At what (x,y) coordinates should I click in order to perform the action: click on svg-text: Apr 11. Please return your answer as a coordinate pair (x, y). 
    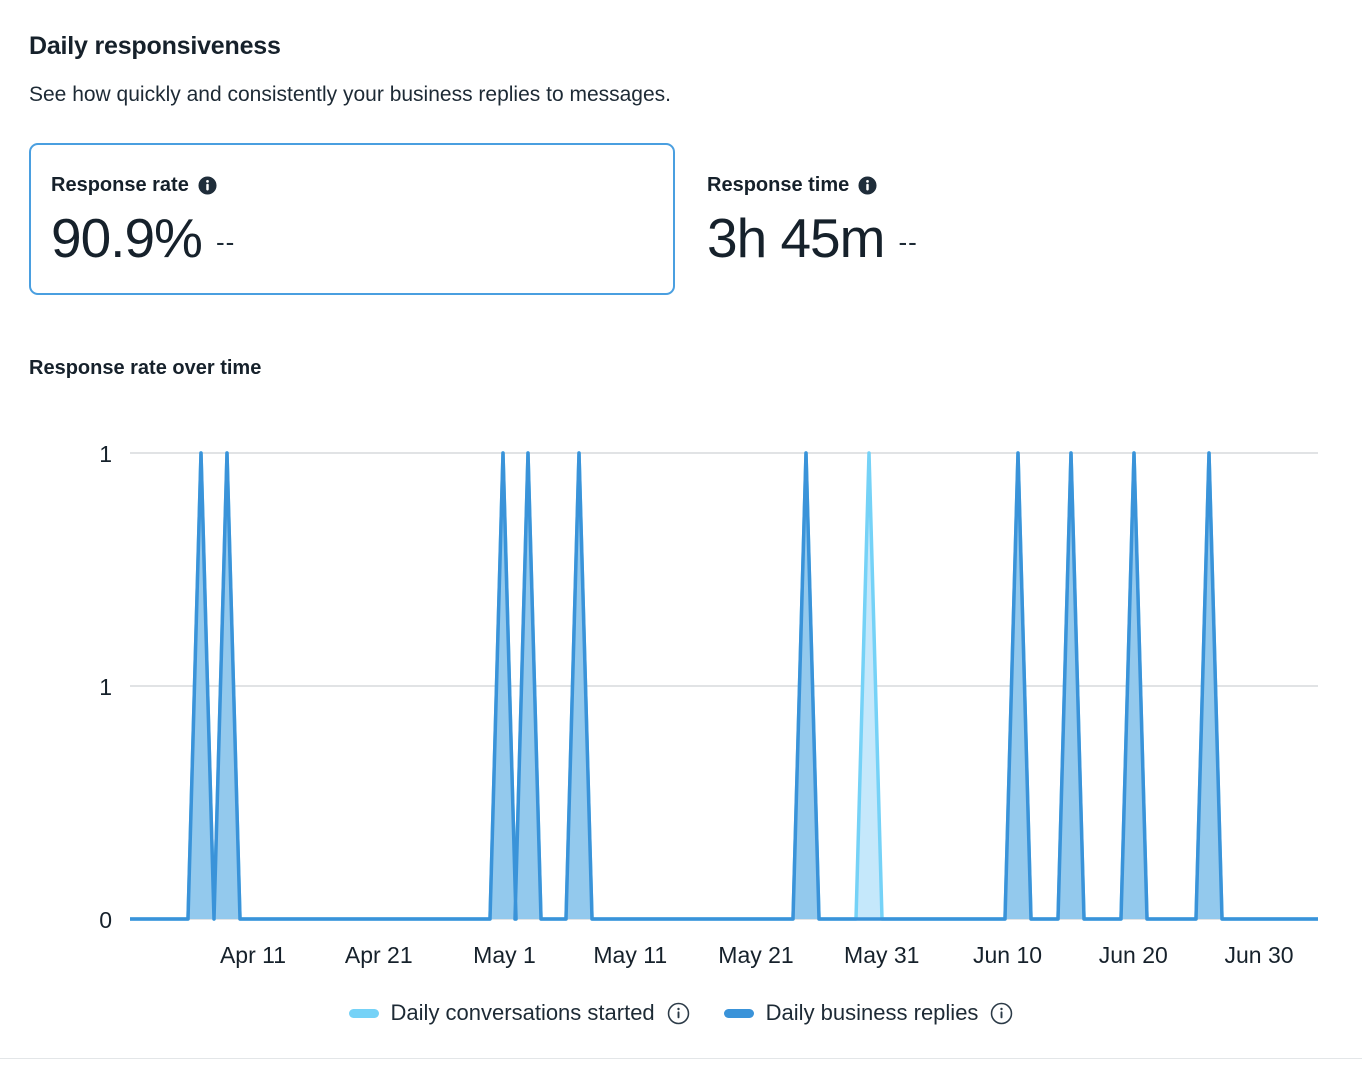
    Looking at the image, I should click on (253, 955).